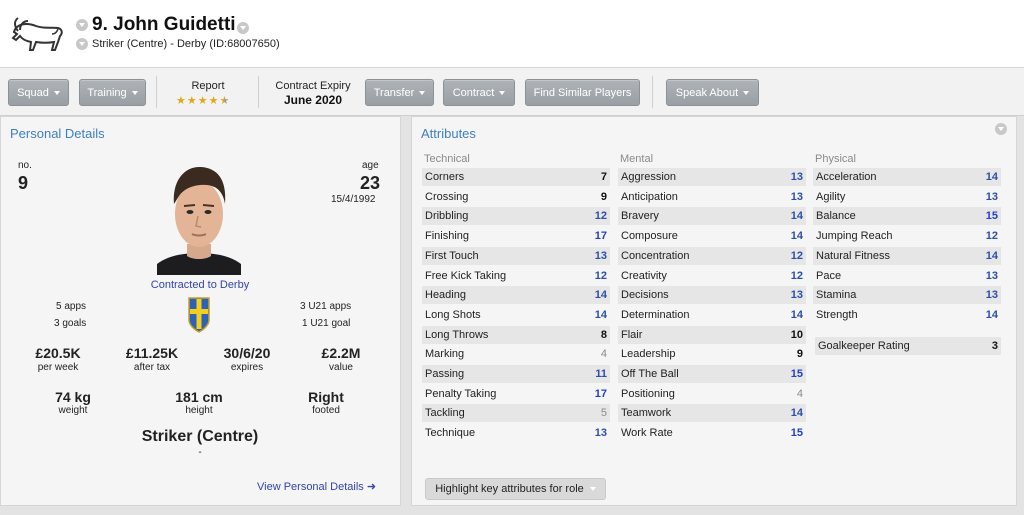 The height and width of the screenshot is (515, 1024). Describe the element at coordinates (466, 275) in the screenshot. I see `attribute-name: Free Kick Taking` at that location.